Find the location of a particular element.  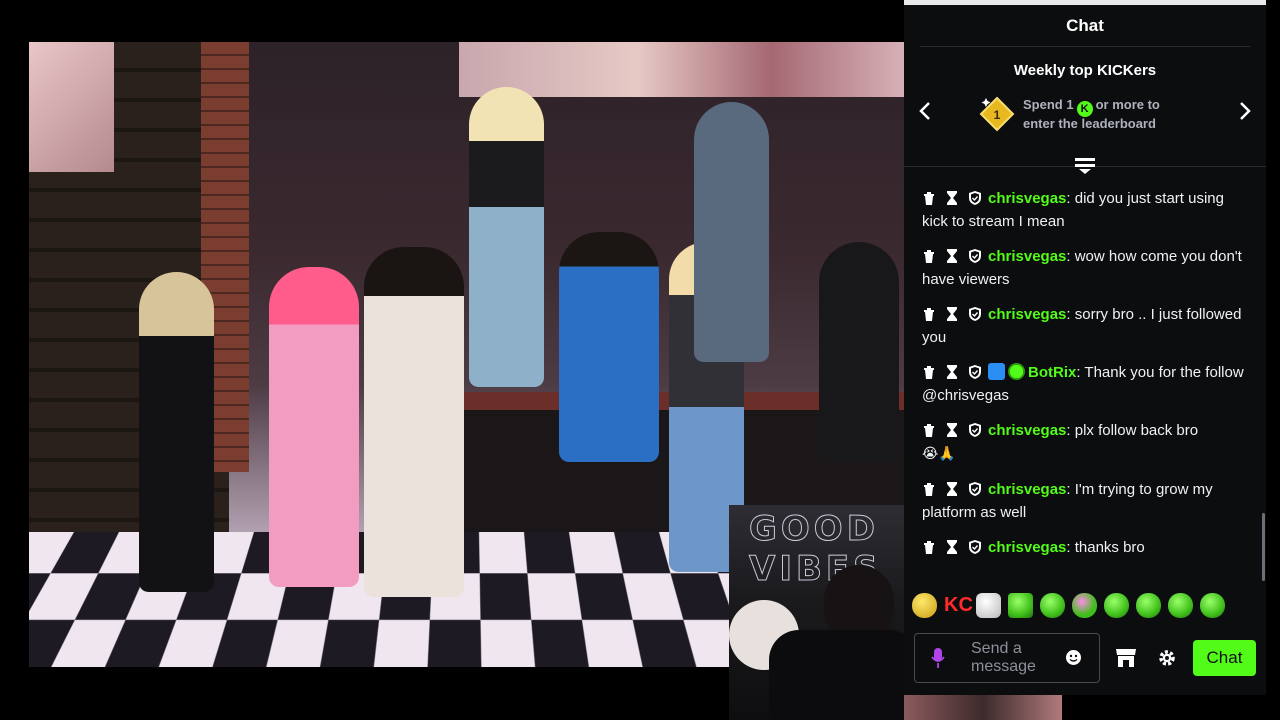

chat-message: chrisvegas: thanks bro is located at coordinates (1085, 549).